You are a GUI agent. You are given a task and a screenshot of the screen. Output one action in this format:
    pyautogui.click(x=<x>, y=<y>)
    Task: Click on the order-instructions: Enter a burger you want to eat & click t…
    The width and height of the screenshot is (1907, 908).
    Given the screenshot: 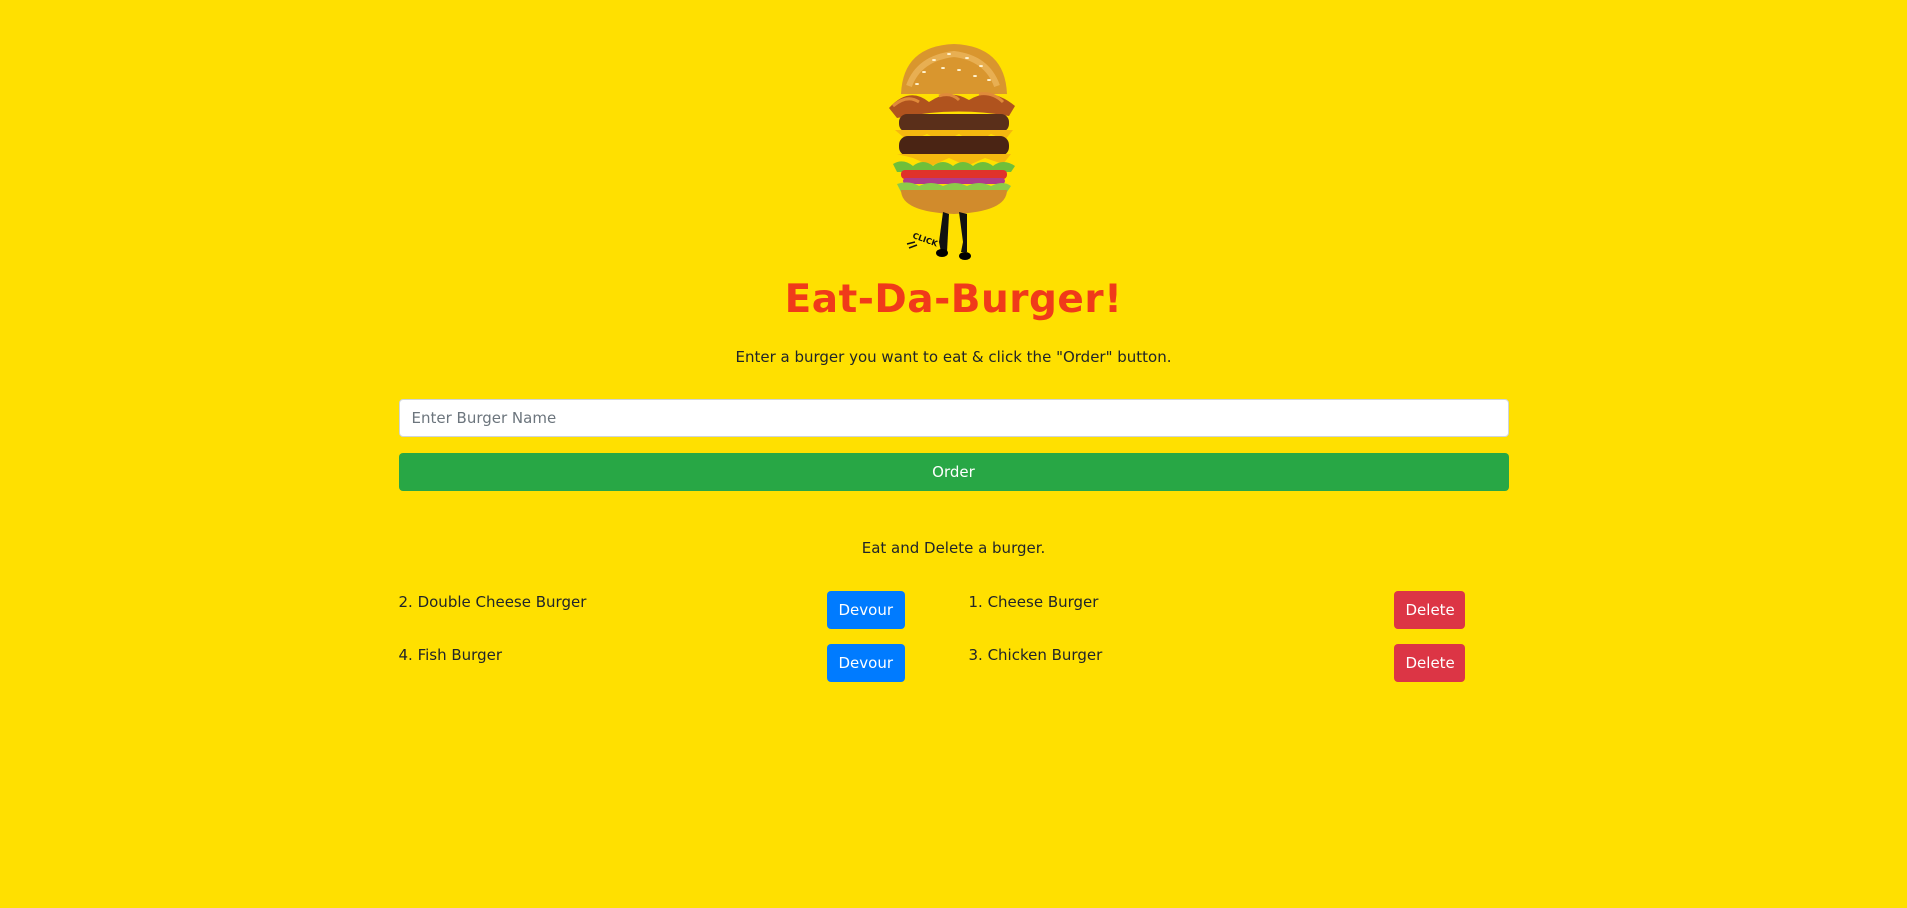 What is the action you would take?
    pyautogui.click(x=953, y=357)
    